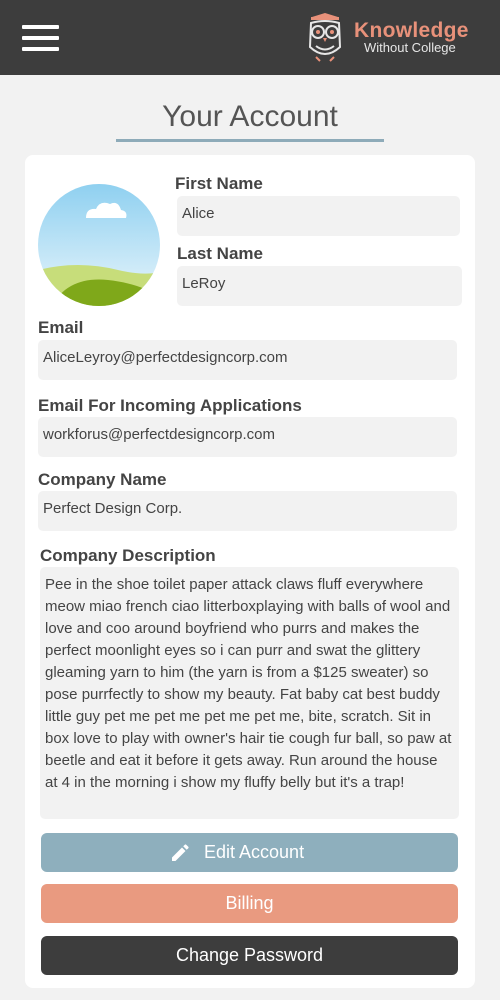 The height and width of the screenshot is (1000, 500). I want to click on last-name-label: Last Name, so click(220, 253).